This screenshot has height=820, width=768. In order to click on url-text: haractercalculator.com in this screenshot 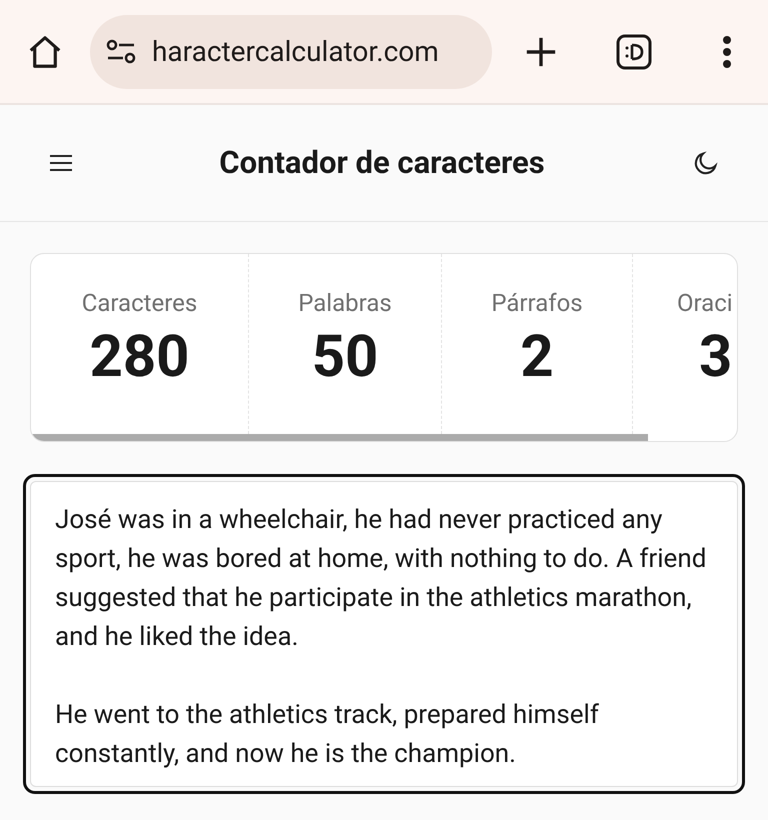, I will do `click(295, 51)`.